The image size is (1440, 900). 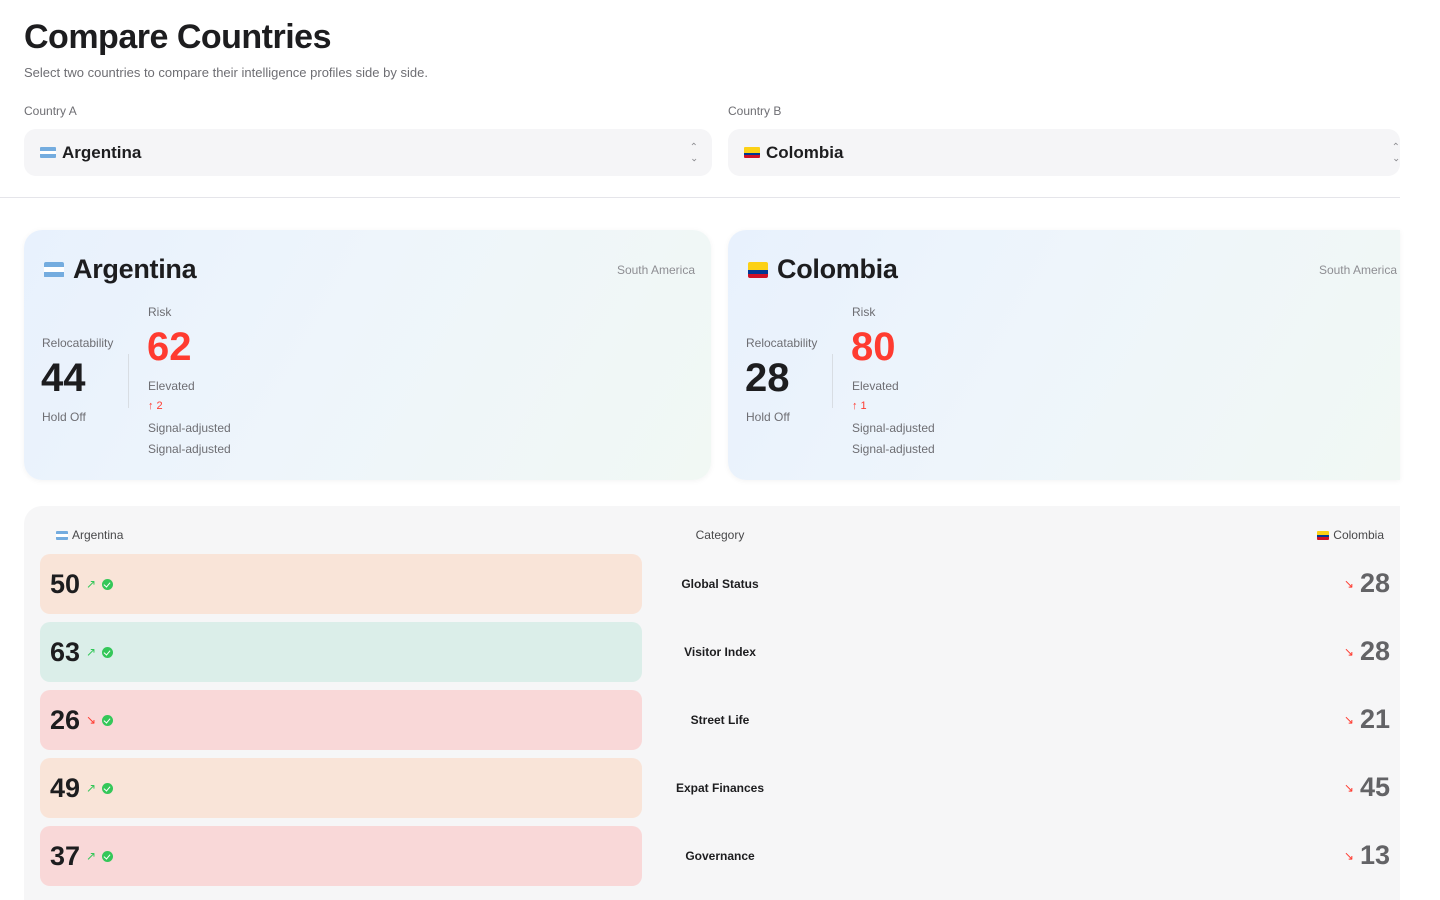 I want to click on relocatability-score: 28, so click(x=767, y=378).